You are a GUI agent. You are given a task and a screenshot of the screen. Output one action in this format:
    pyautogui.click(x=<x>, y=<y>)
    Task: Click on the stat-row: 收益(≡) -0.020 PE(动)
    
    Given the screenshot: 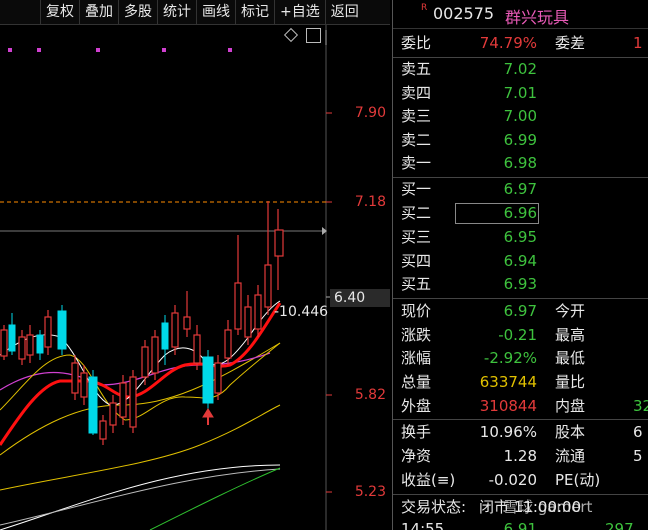 What is the action you would take?
    pyautogui.click(x=520, y=480)
    